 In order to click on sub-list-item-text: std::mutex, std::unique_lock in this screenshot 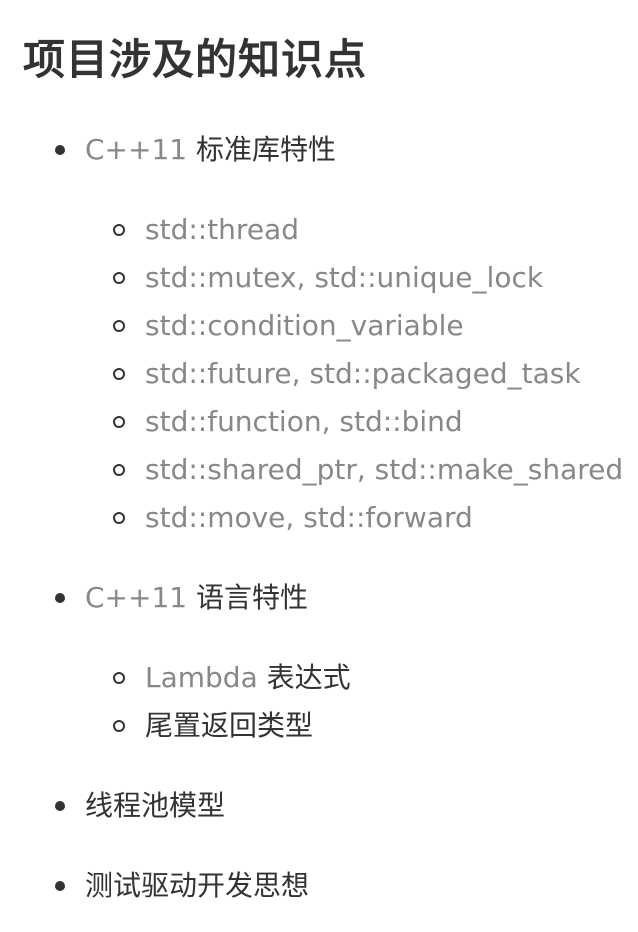, I will do `click(344, 277)`.